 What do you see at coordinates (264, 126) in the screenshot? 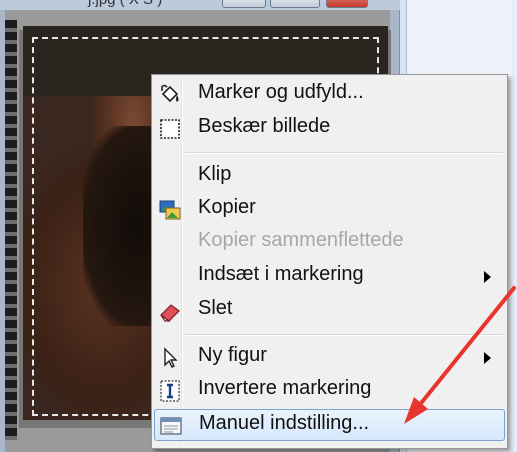
I see `menu-item-label: Beskær billede` at bounding box center [264, 126].